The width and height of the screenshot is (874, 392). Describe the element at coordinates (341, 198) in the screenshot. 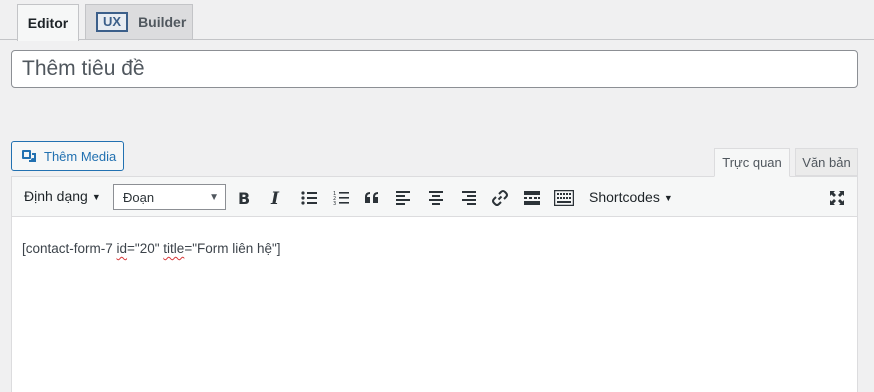

I see `numbered-list-icon: 123` at that location.